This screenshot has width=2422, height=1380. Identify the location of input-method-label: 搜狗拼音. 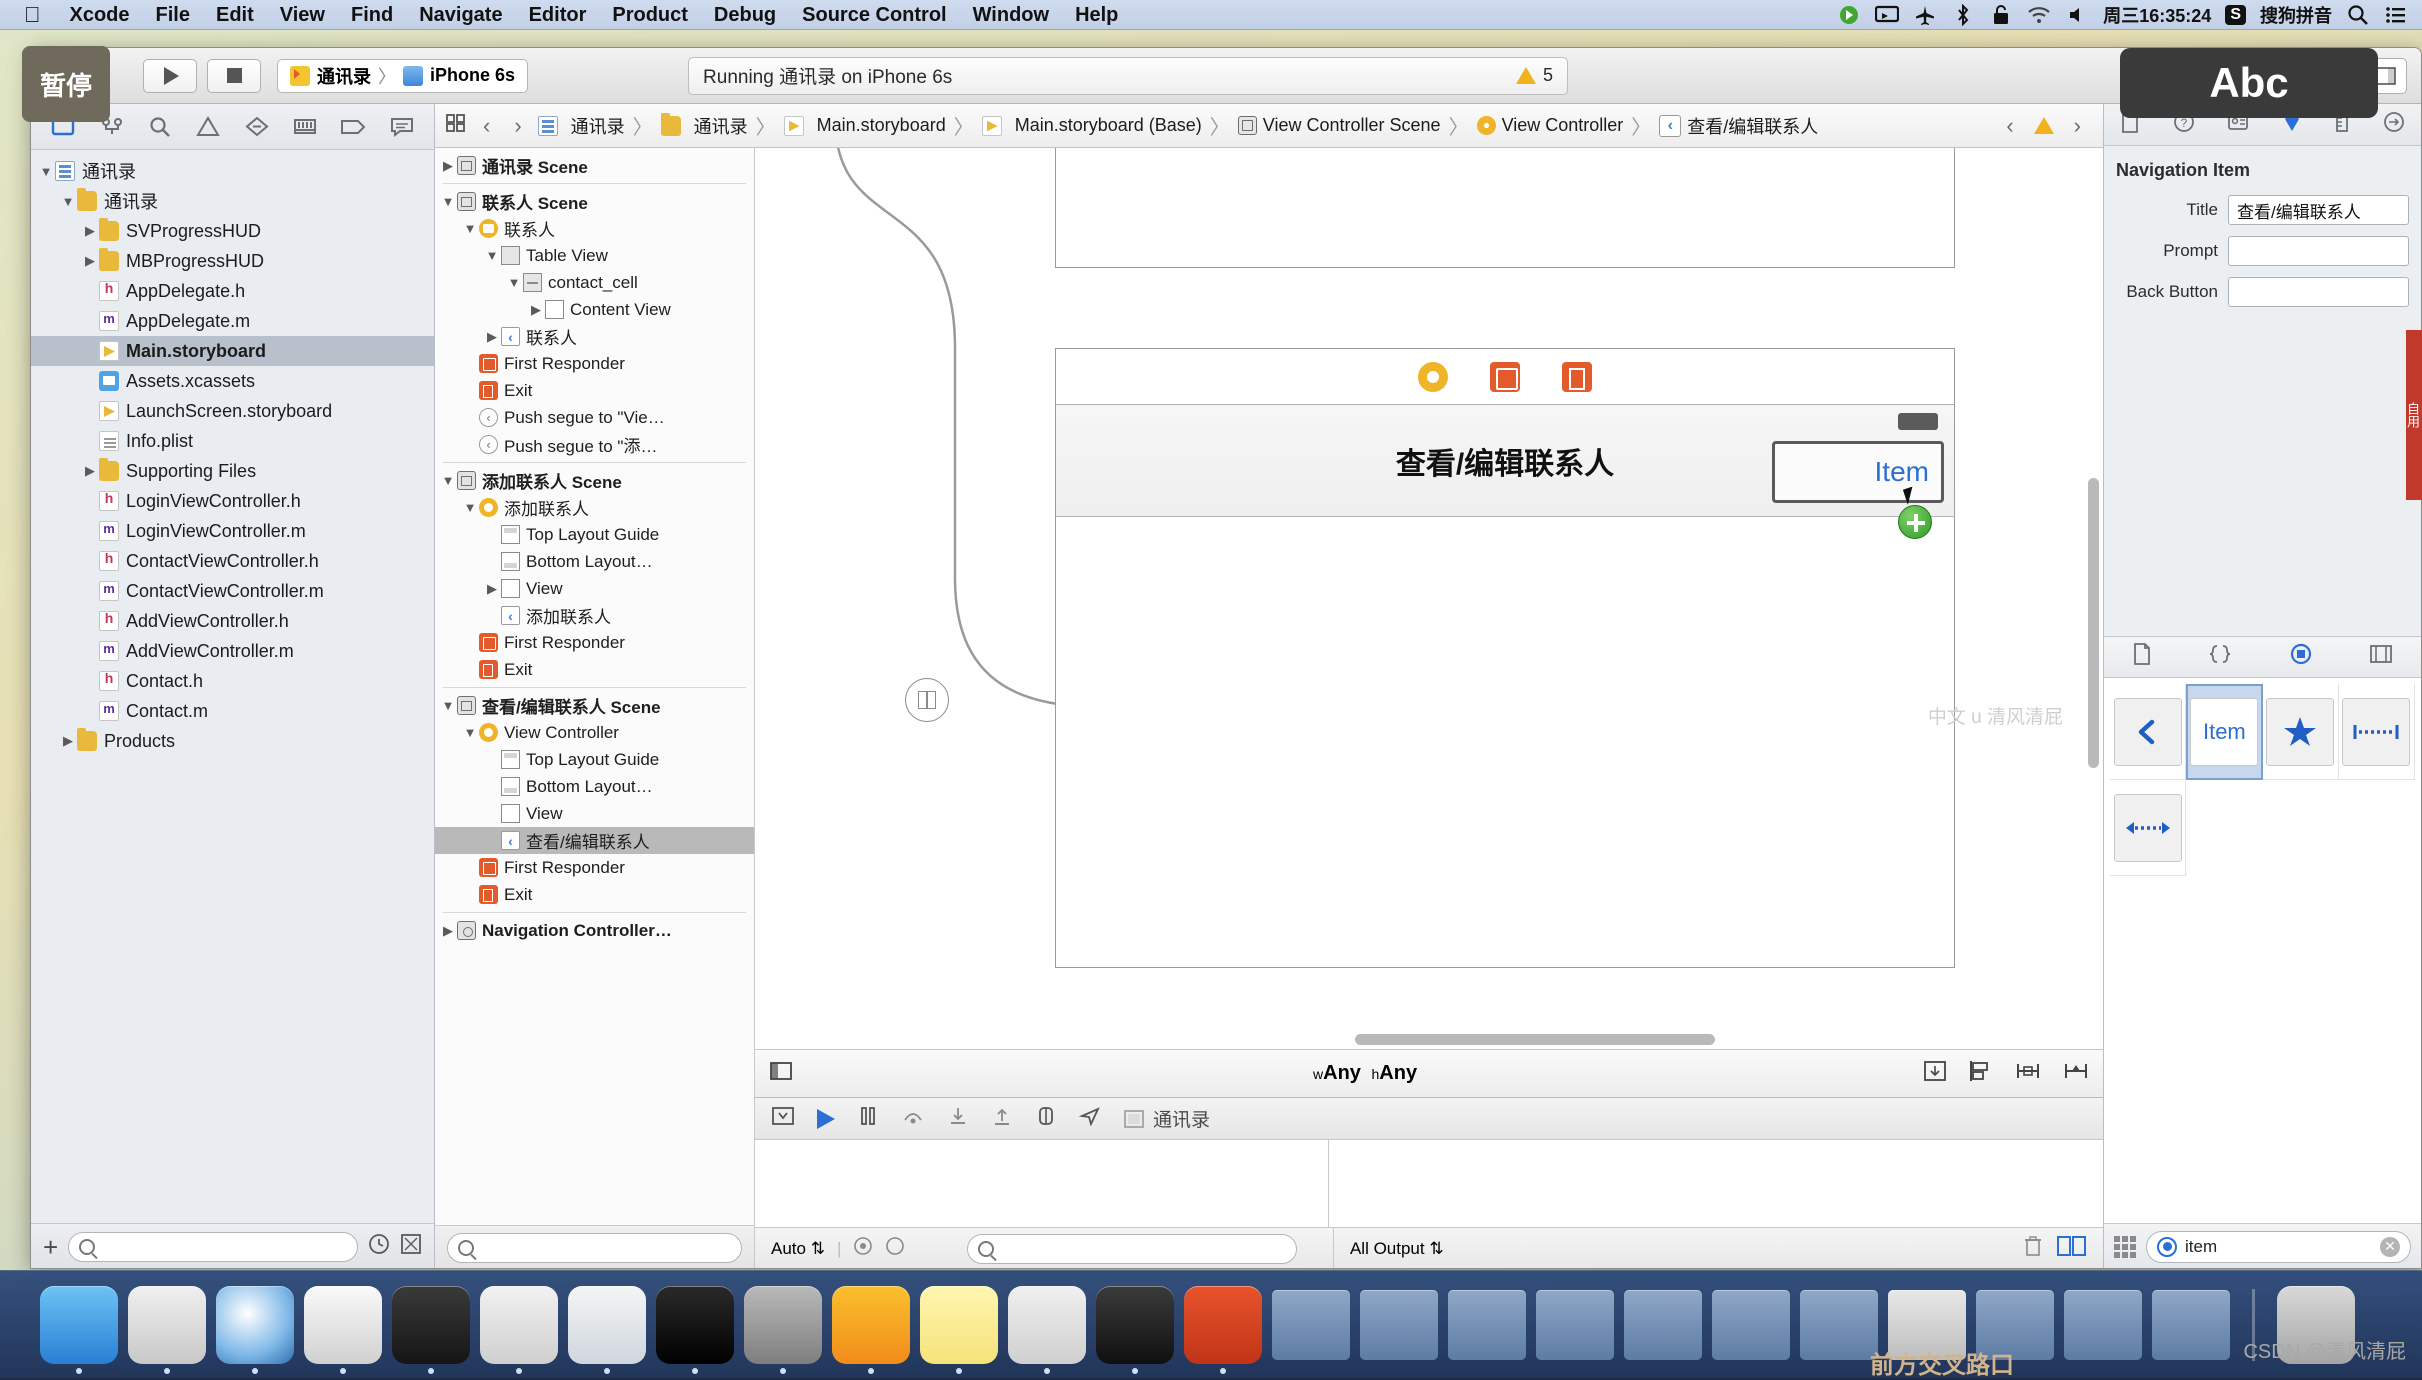
(2296, 15).